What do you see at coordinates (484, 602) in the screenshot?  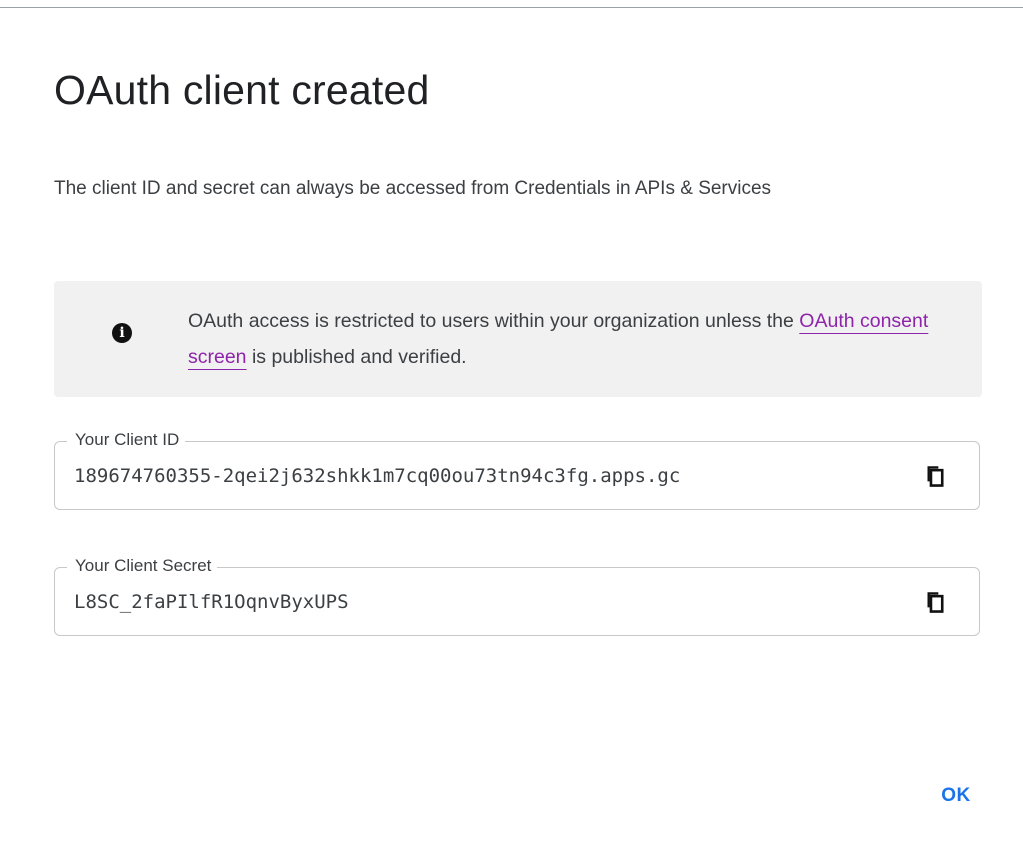 I see `client-secret-value: L8SC_2faPIlfR1OqnvByxUPS` at bounding box center [484, 602].